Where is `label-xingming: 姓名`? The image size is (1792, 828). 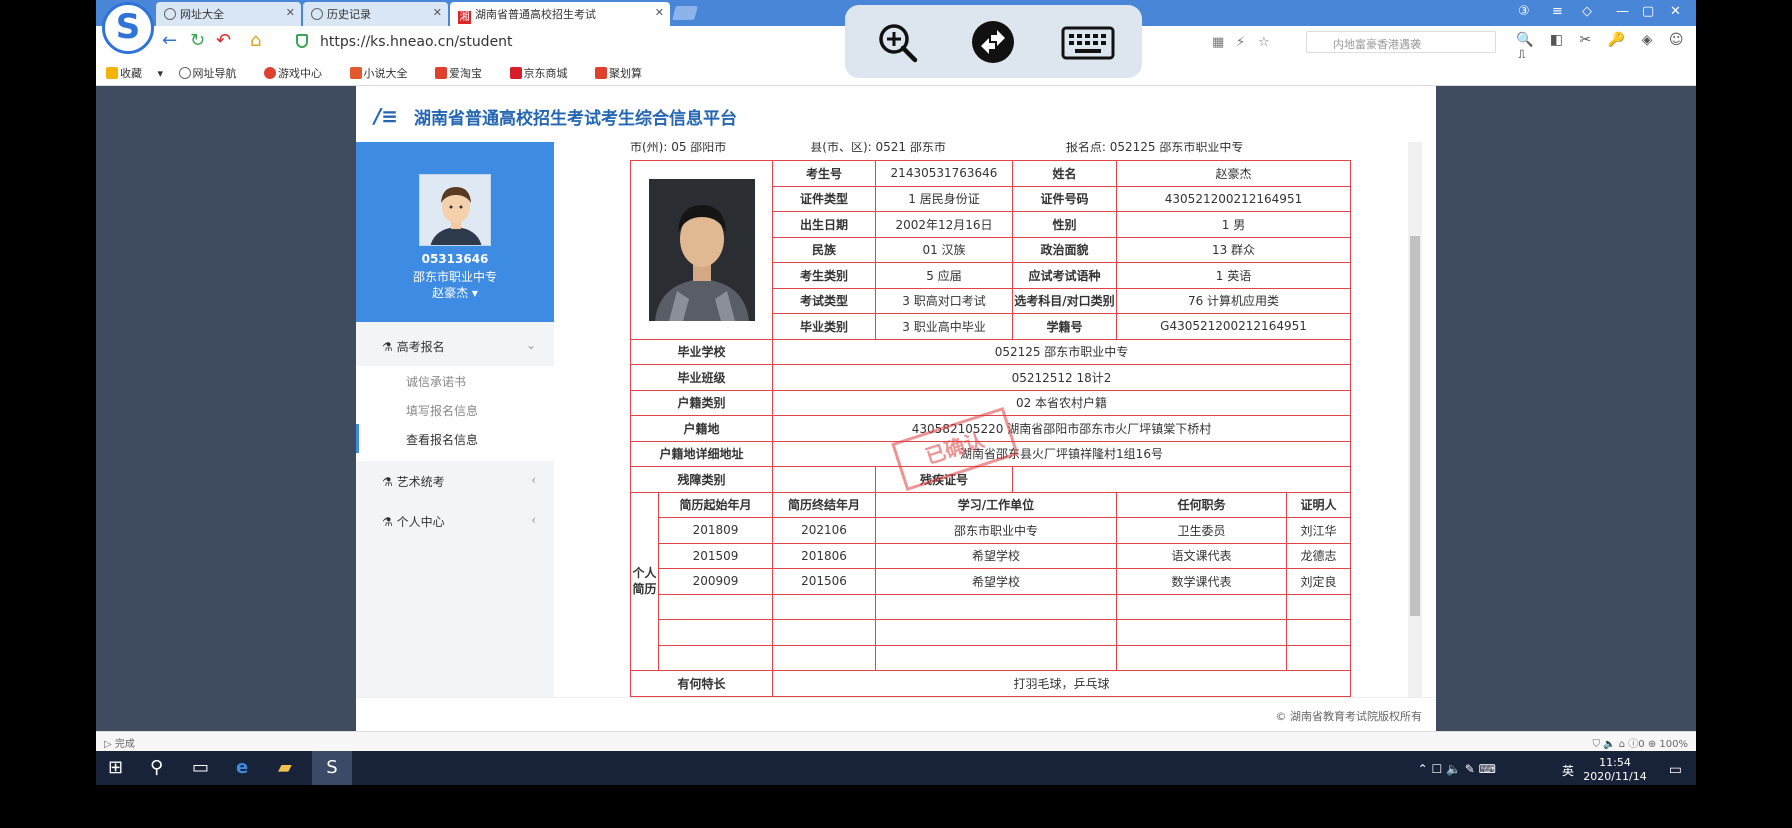
label-xingming: 姓名 is located at coordinates (1064, 173).